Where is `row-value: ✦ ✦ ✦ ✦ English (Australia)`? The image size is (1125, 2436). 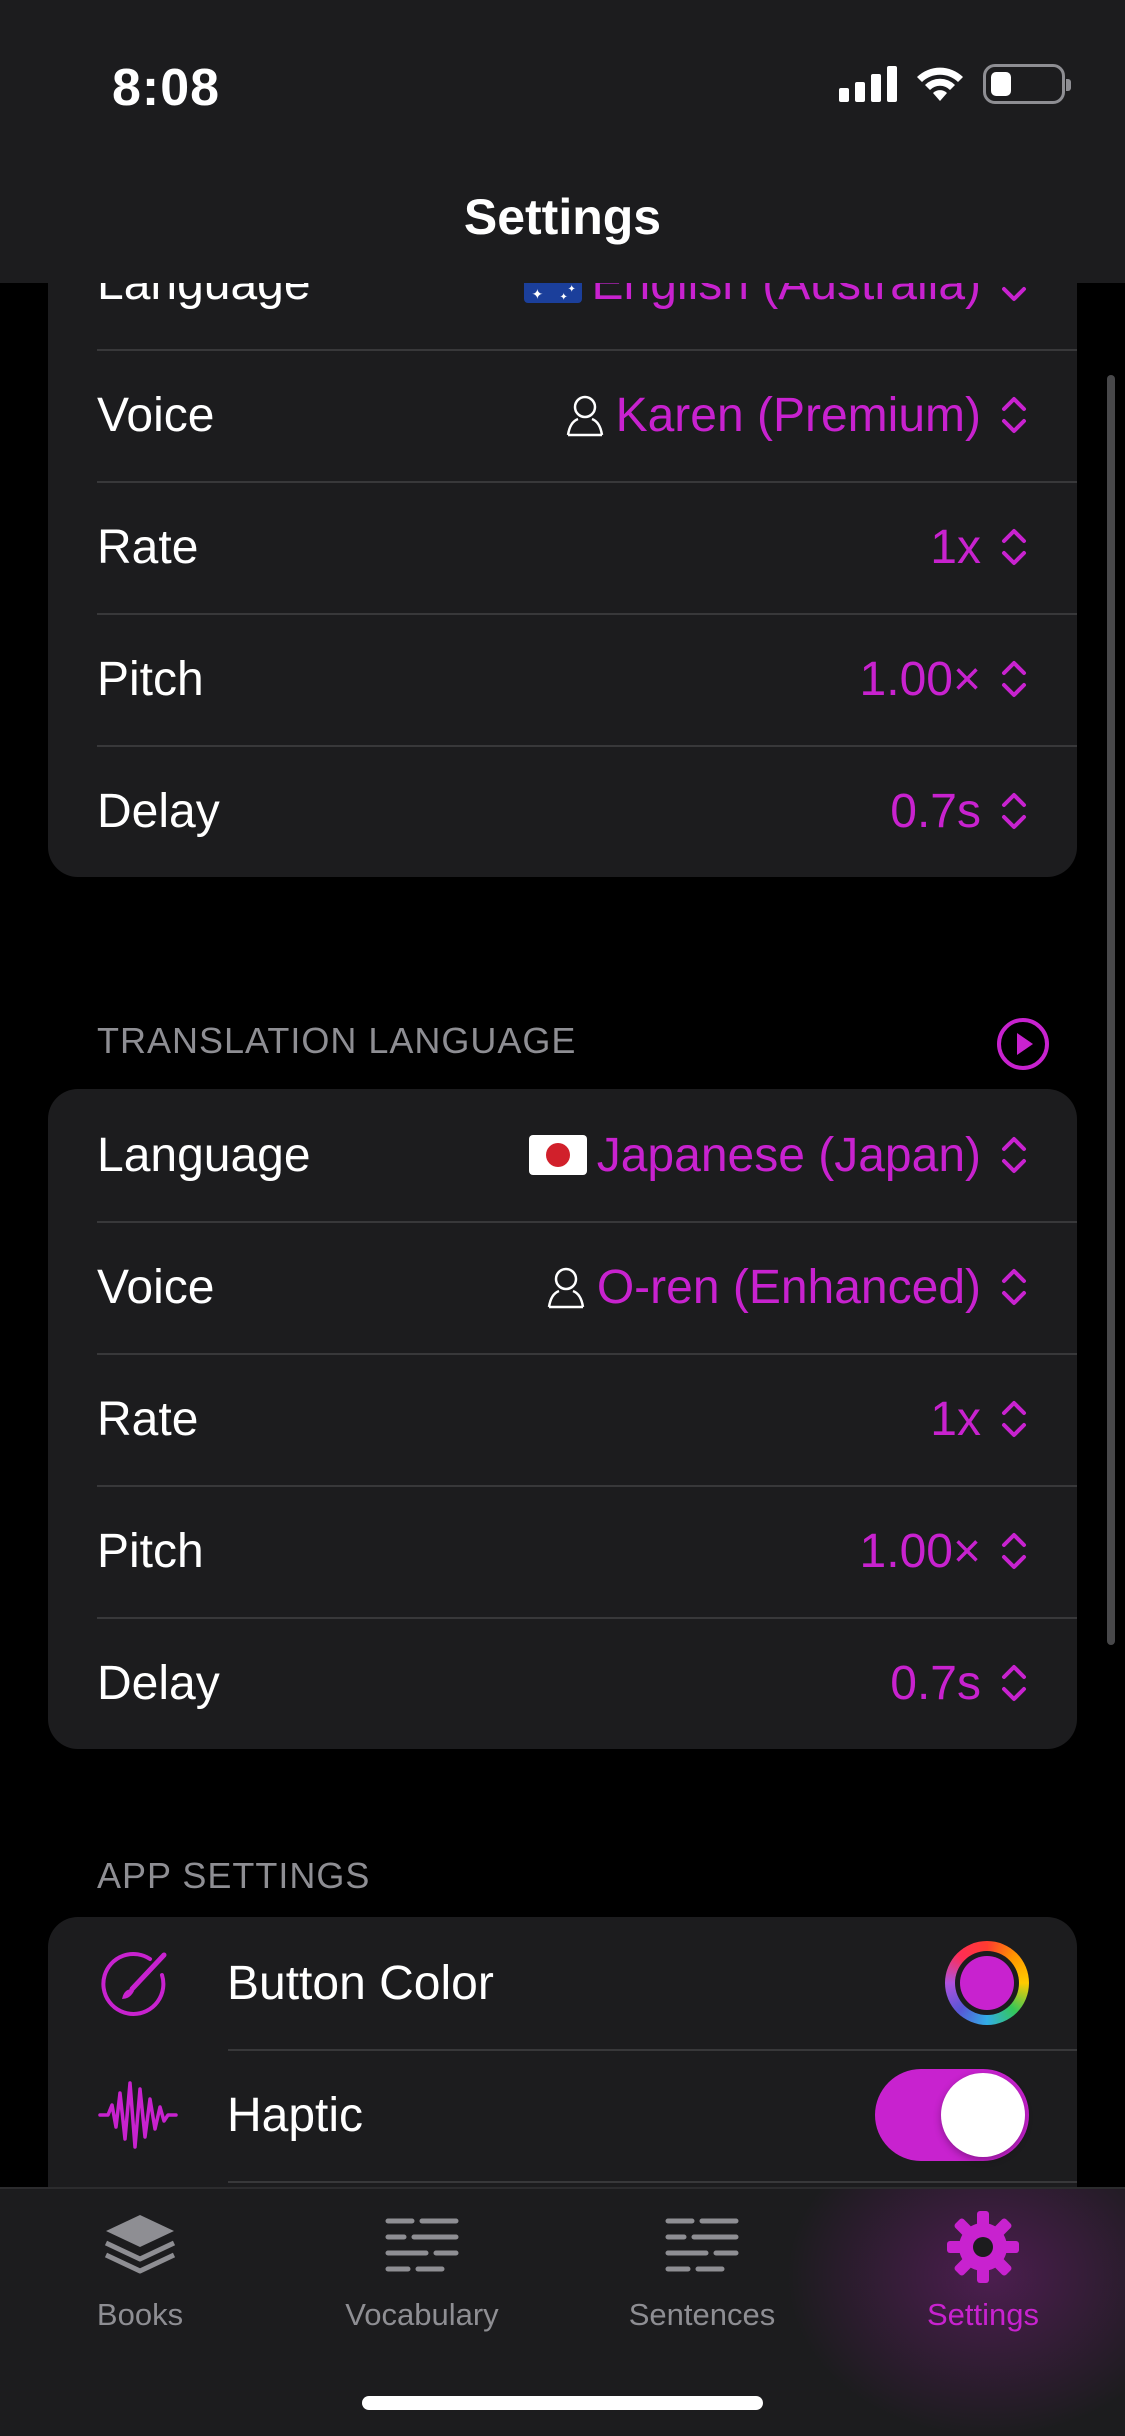 row-value: ✦ ✦ ✦ ✦ English (Australia) is located at coordinates (776, 297).